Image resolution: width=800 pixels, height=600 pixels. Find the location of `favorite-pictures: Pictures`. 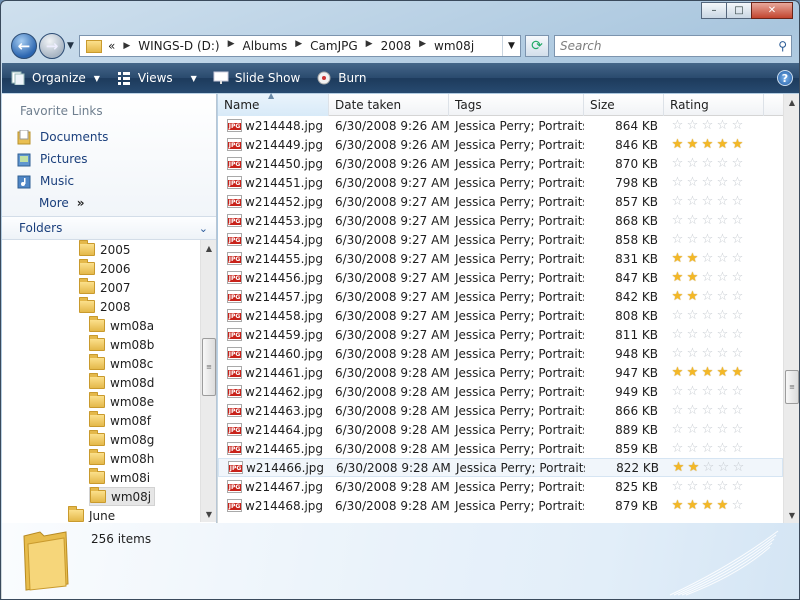

favorite-pictures: Pictures is located at coordinates (109, 159).